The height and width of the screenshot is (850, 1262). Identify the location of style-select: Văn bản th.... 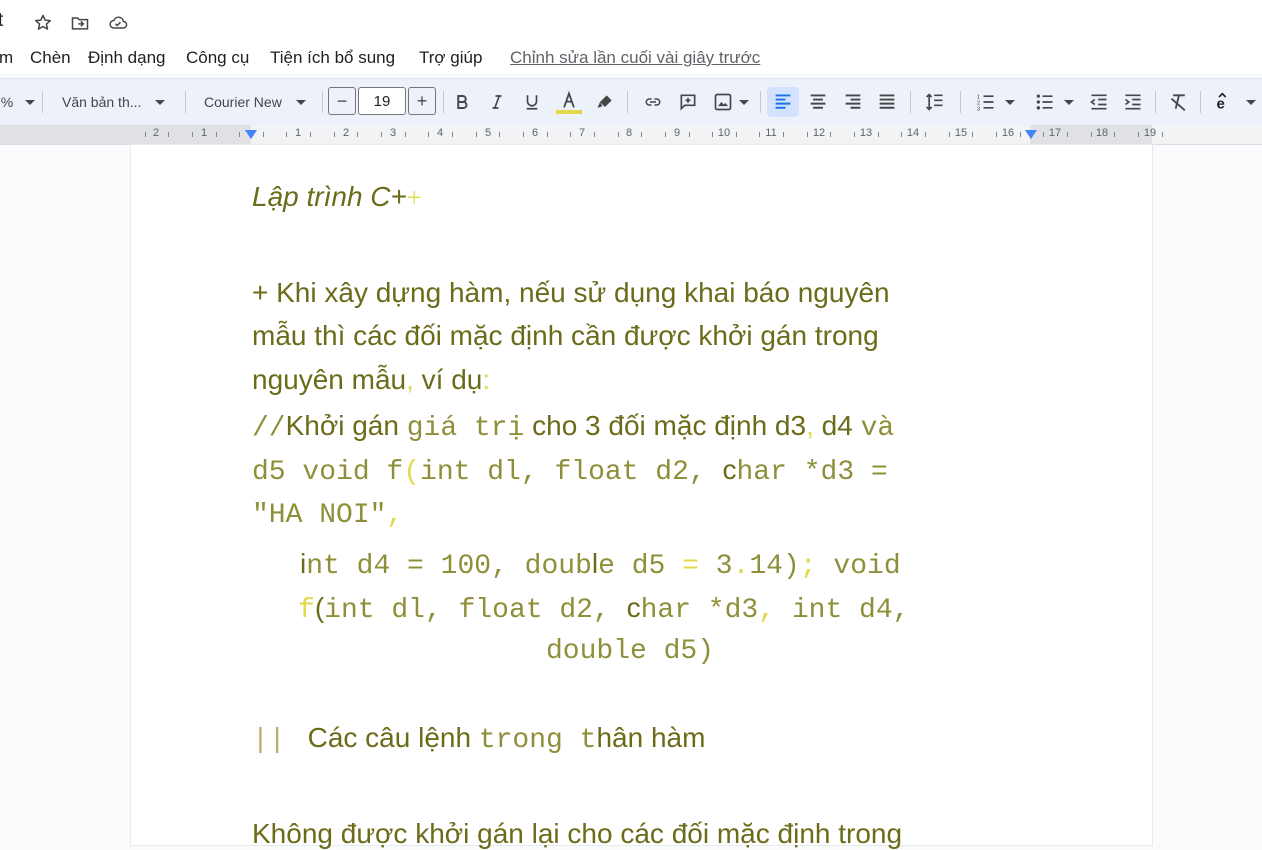
(116, 102).